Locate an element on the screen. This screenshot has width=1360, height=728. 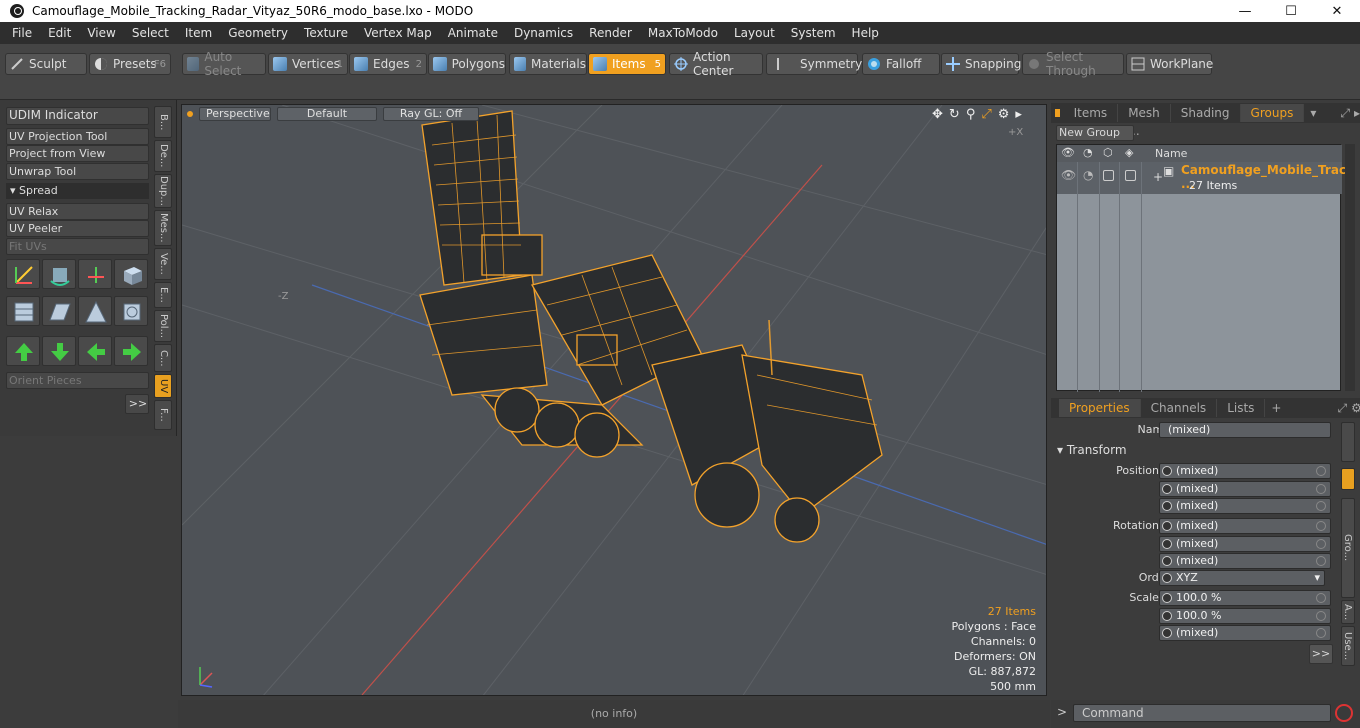
menu-maxtomodo: MaxToModo is located at coordinates (683, 33).